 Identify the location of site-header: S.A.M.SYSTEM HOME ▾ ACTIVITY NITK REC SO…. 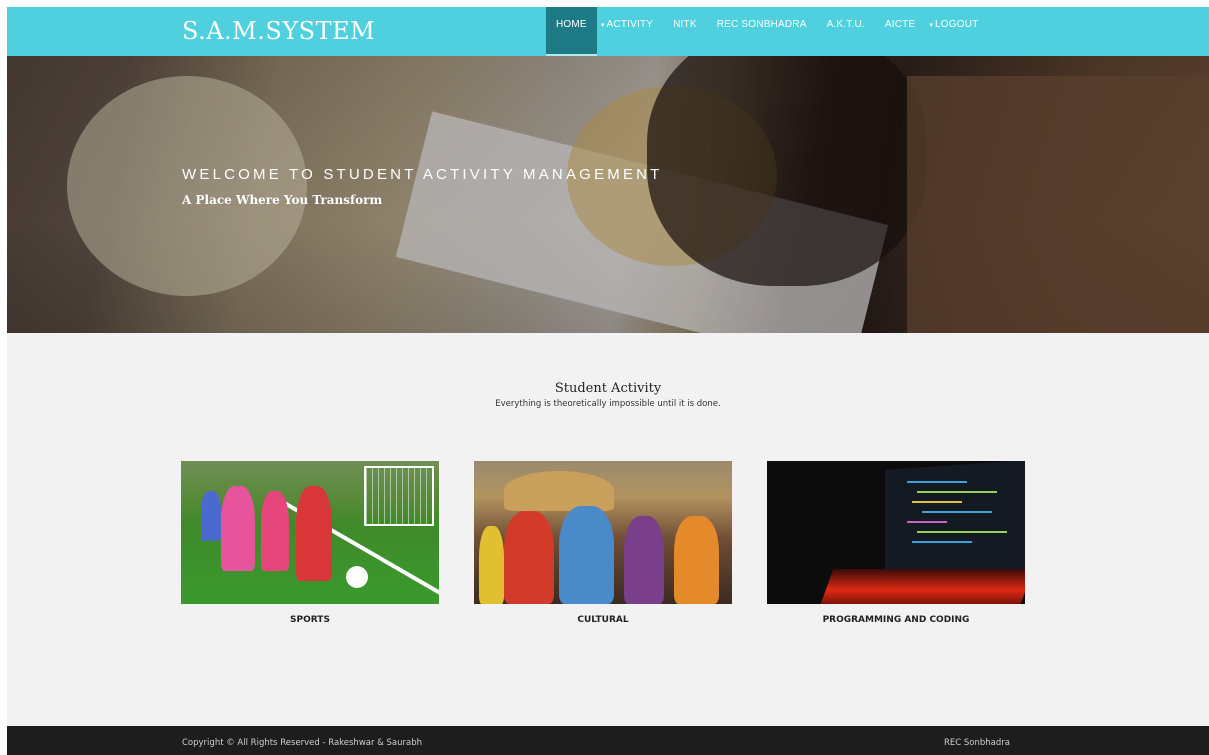
(608, 31).